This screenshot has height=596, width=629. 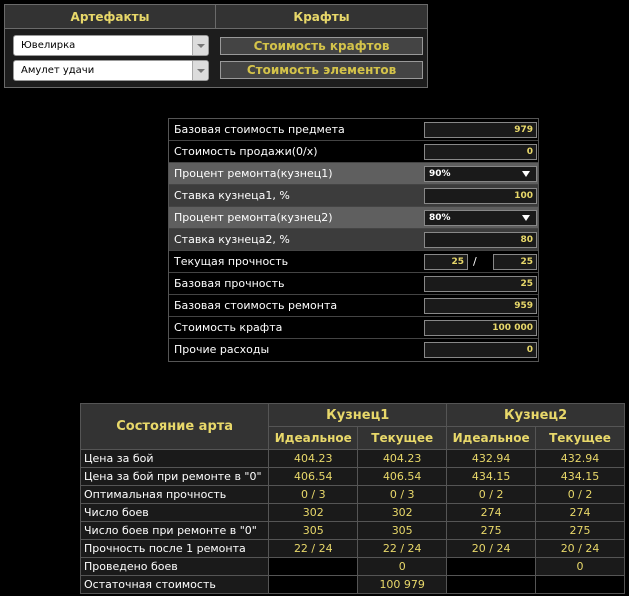 I want to click on row-label: Оптимальная прочность, so click(x=174, y=494).